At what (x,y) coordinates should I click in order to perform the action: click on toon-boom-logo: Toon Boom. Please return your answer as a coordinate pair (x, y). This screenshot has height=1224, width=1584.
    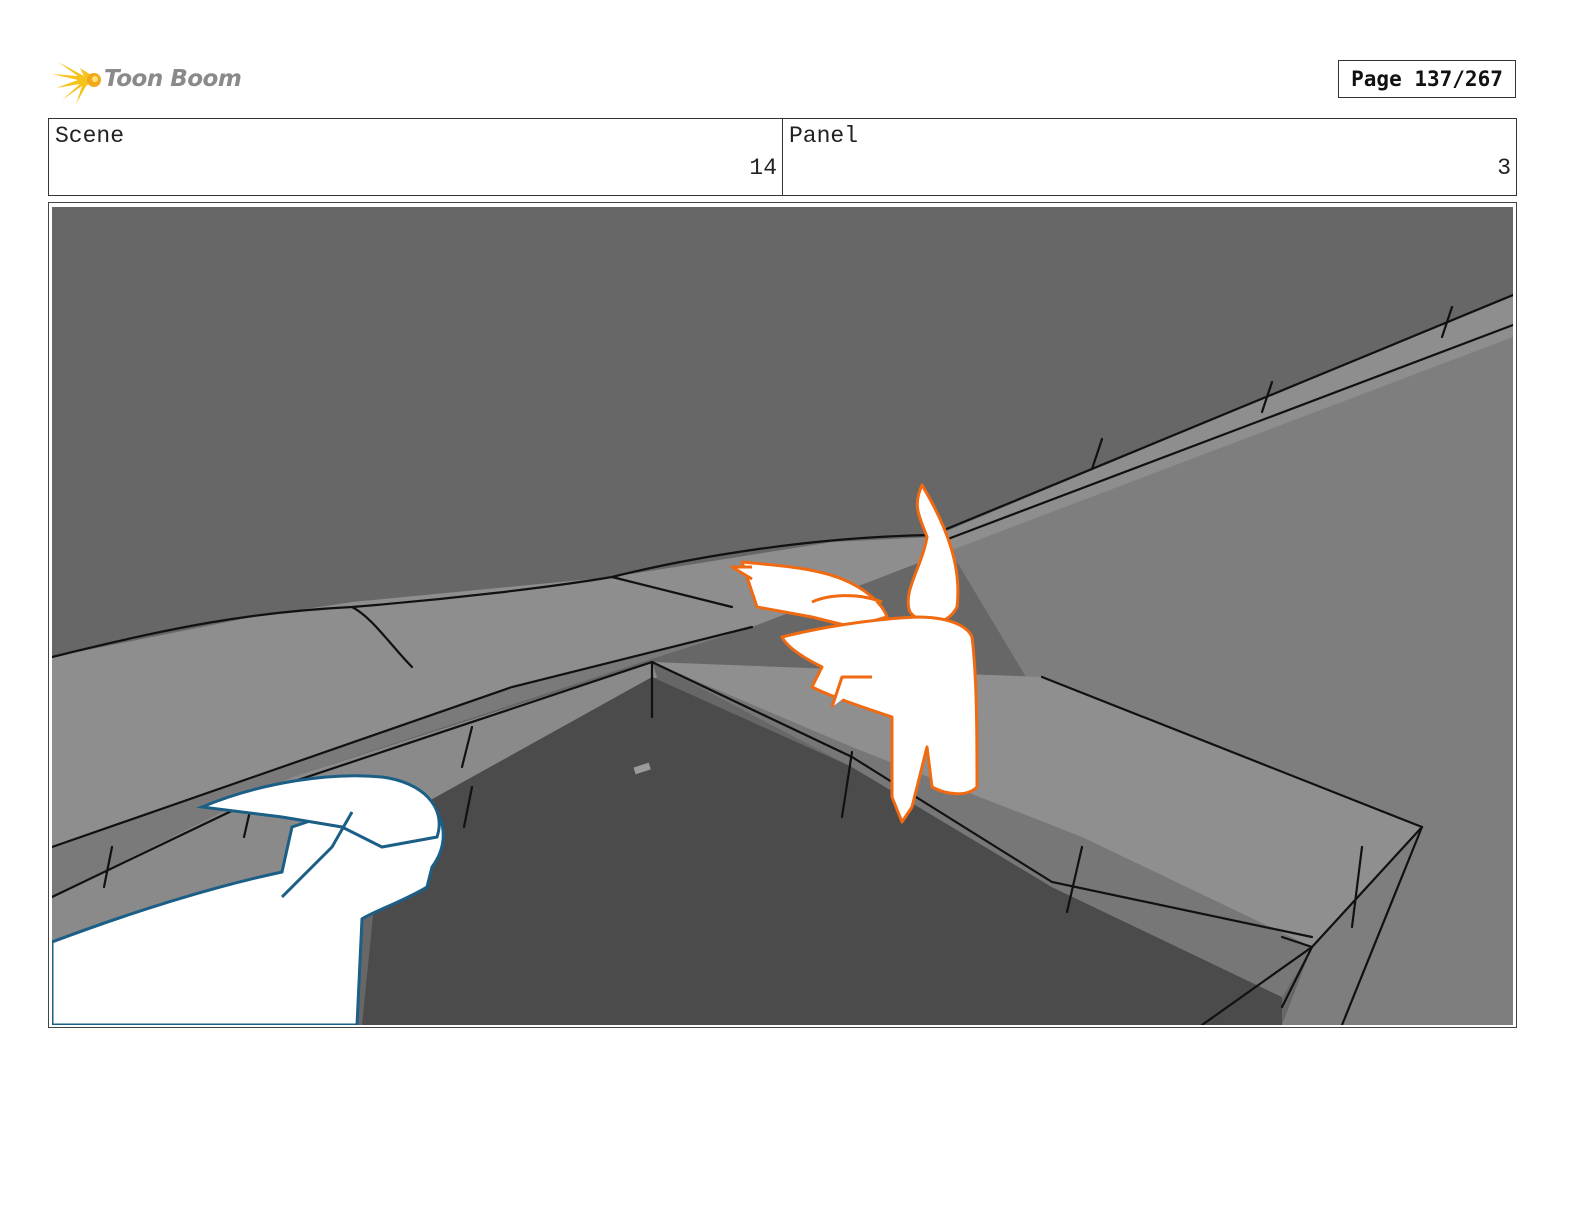
    Looking at the image, I should click on (150, 81).